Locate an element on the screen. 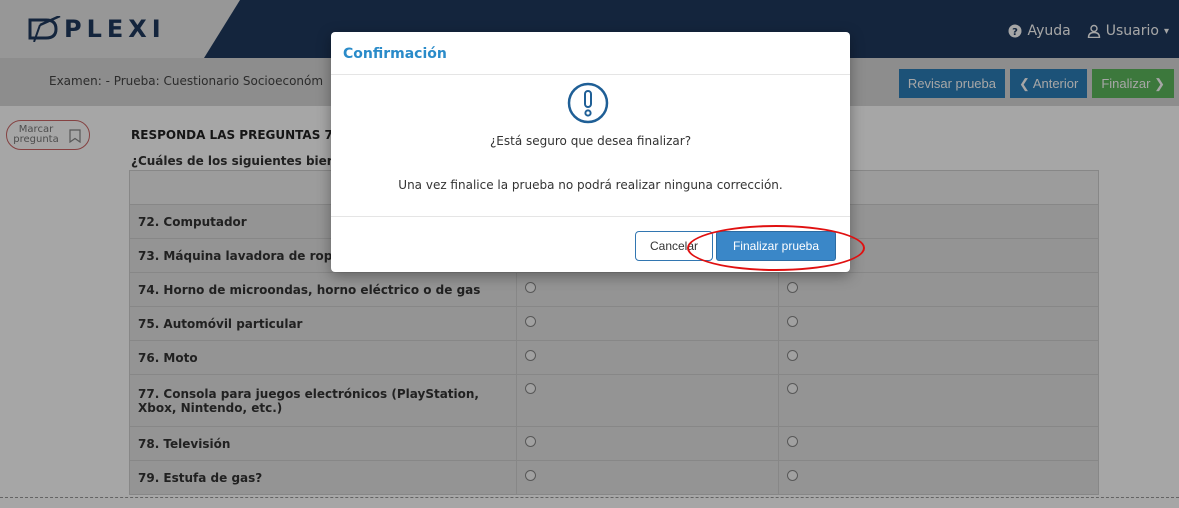 The image size is (1179, 508). dialog-title: Confirmación is located at coordinates (395, 54).